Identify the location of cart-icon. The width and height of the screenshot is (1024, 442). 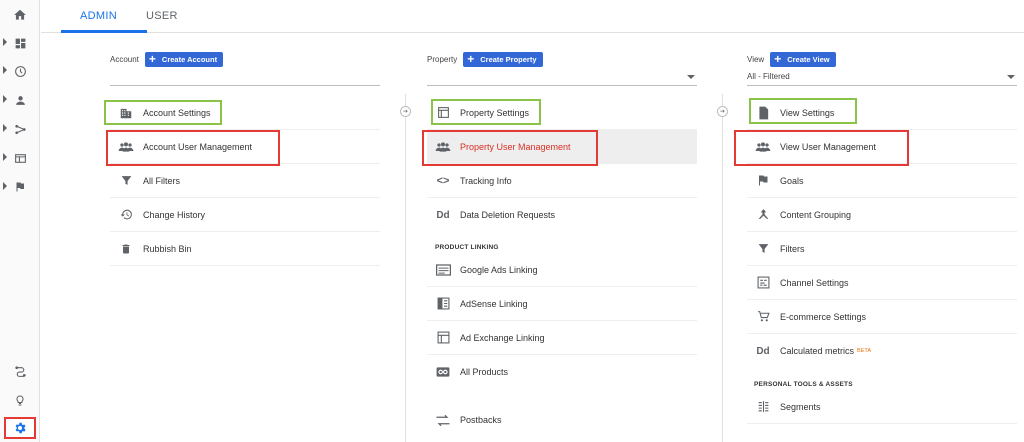
(763, 317).